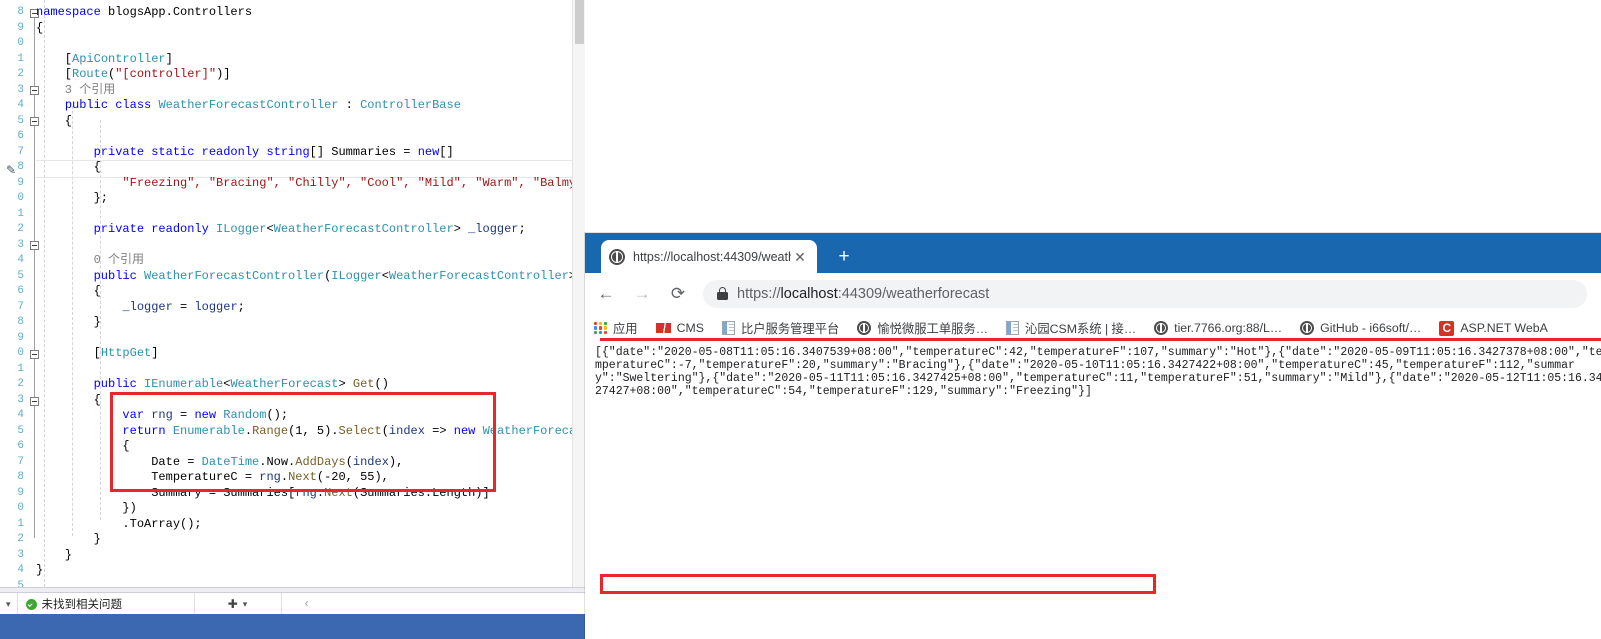 The image size is (1601, 639). I want to click on close-icon: ✕, so click(800, 257).